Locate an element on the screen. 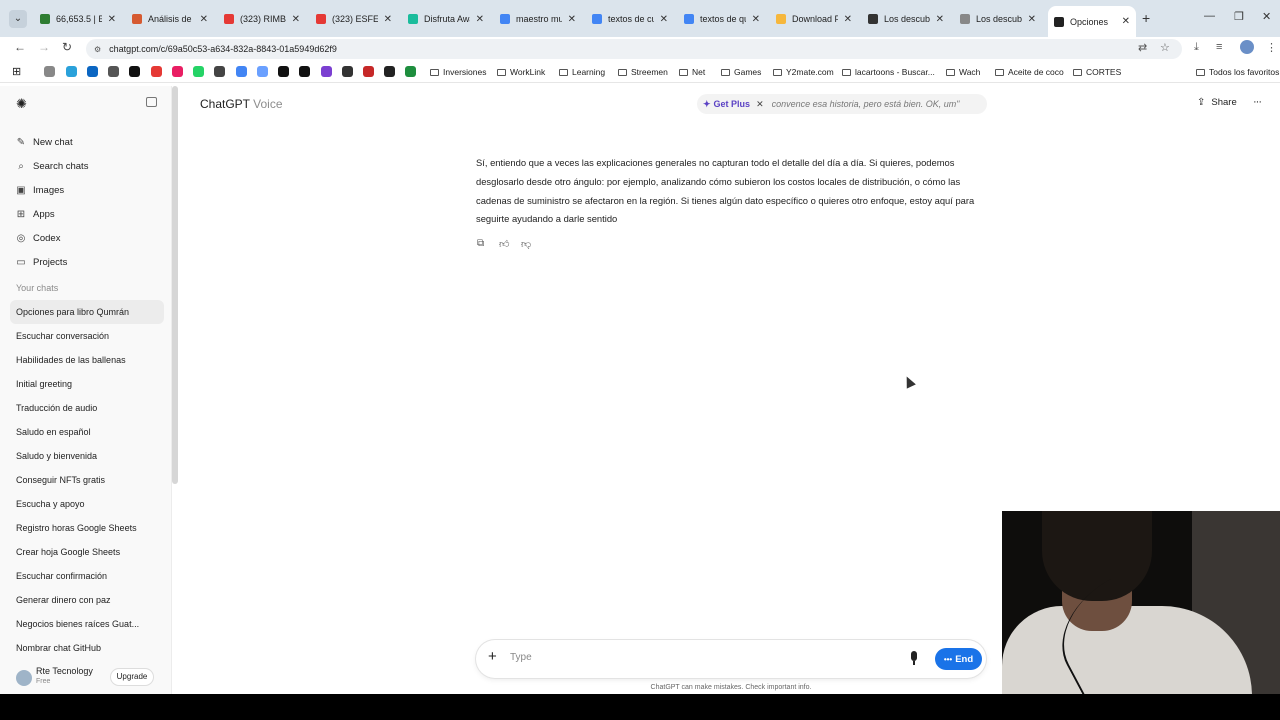 This screenshot has height=720, width=1280. forward-icon: → is located at coordinates (44, 47).